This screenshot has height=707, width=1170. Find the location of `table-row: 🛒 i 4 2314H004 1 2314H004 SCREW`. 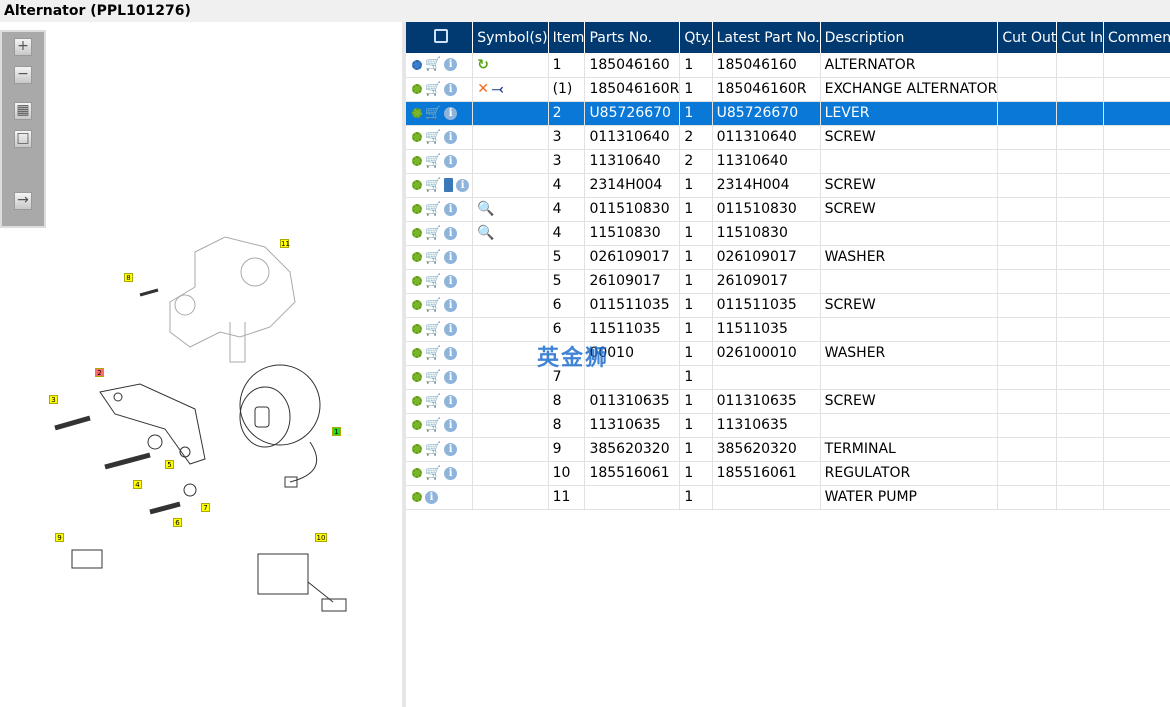

table-row: 🛒 i 4 2314H004 1 2314H004 SCREW is located at coordinates (788, 185).